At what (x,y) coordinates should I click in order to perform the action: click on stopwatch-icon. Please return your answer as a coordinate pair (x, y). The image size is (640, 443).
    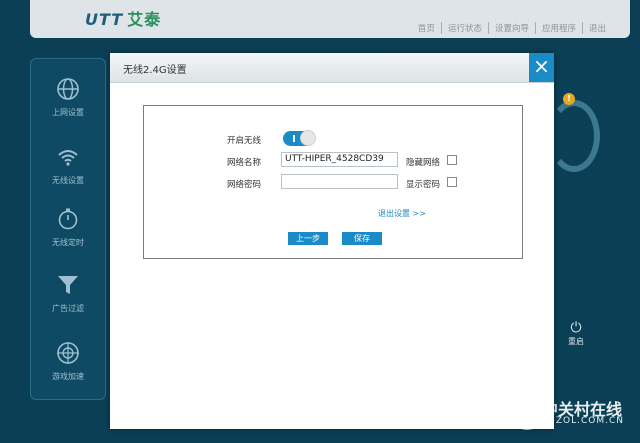
    Looking at the image, I should click on (68, 219).